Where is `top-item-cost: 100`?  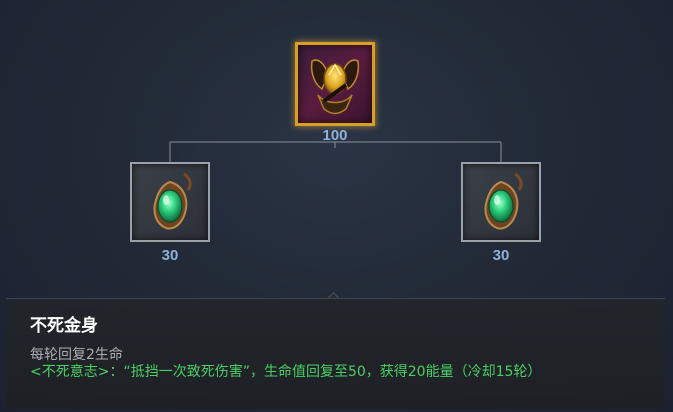 top-item-cost: 100 is located at coordinates (335, 135).